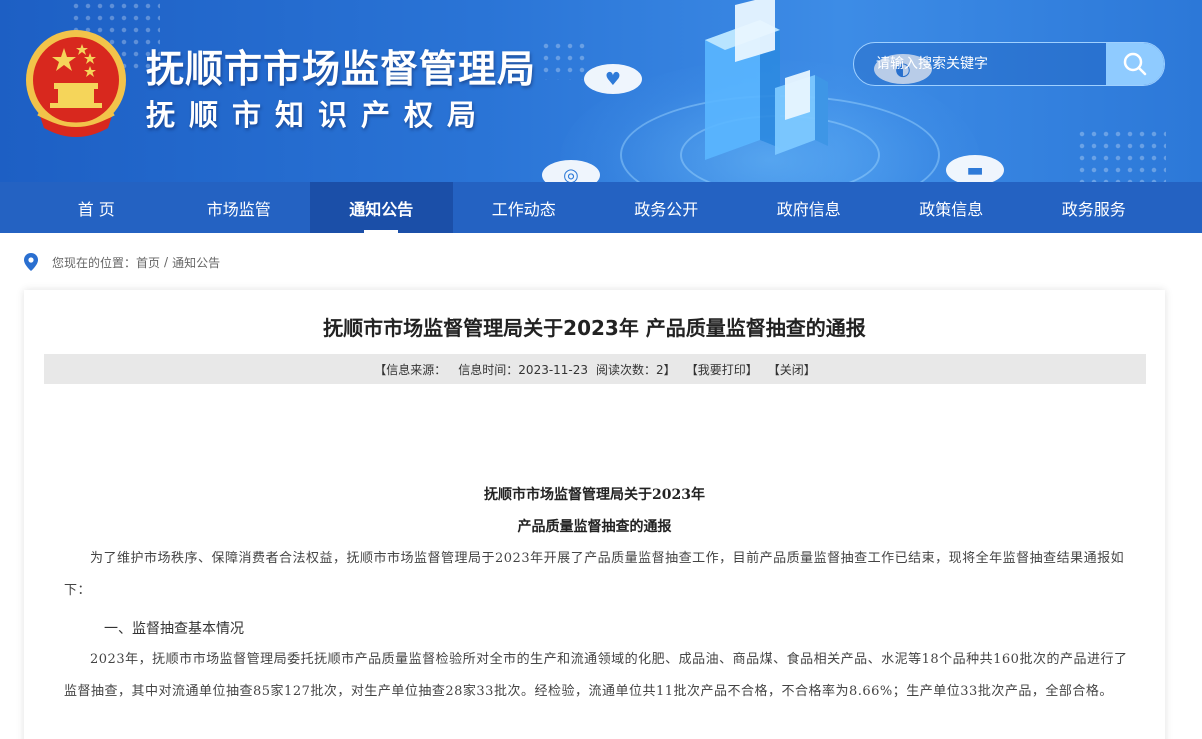 The image size is (1202, 739). I want to click on nav-item-notices: 通知公告, so click(381, 207).